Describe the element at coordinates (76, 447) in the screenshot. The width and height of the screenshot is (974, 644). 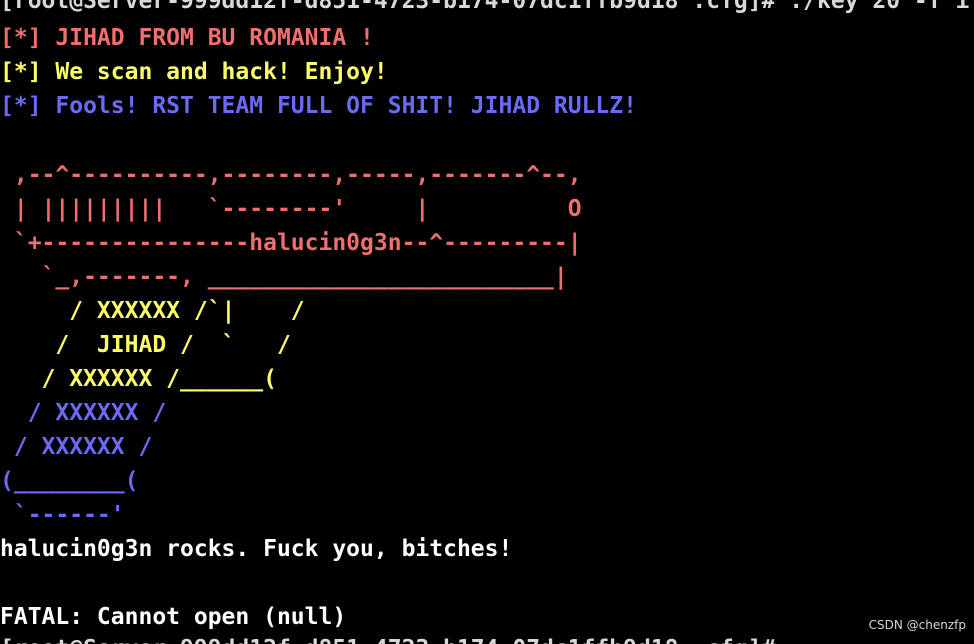
I see `ascii-art-row-9: / XXXXXX /` at that location.